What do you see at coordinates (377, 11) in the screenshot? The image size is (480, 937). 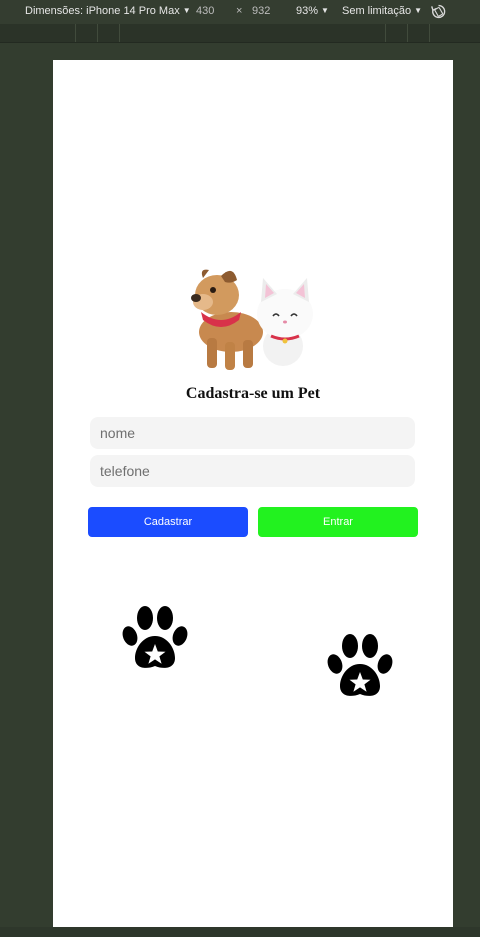 I see `throttle-label: Sem limitação` at bounding box center [377, 11].